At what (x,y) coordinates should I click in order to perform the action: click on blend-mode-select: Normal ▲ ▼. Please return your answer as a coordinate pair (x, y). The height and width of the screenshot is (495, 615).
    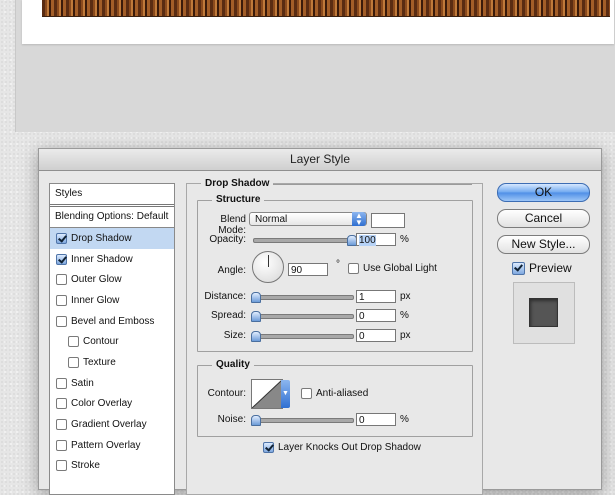
    Looking at the image, I should click on (308, 219).